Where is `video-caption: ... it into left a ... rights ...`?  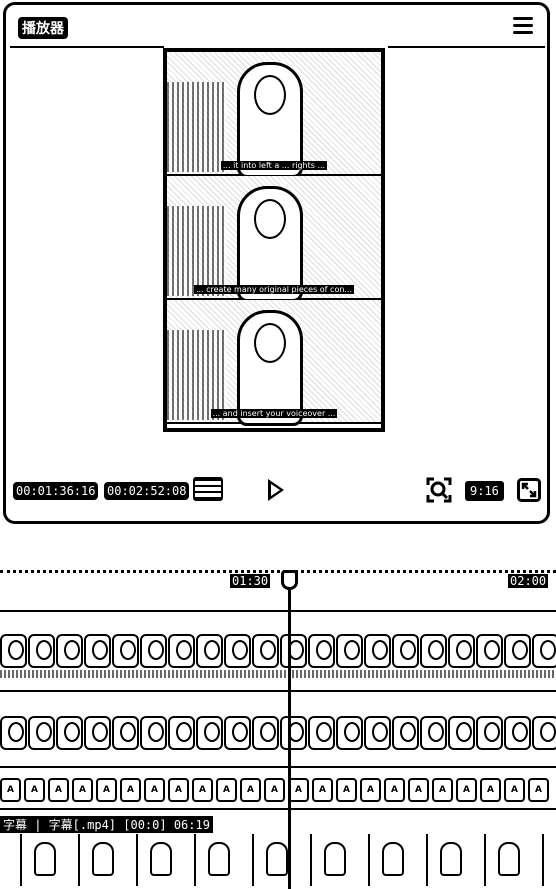 video-caption: ... it into left a ... rights ... is located at coordinates (274, 165).